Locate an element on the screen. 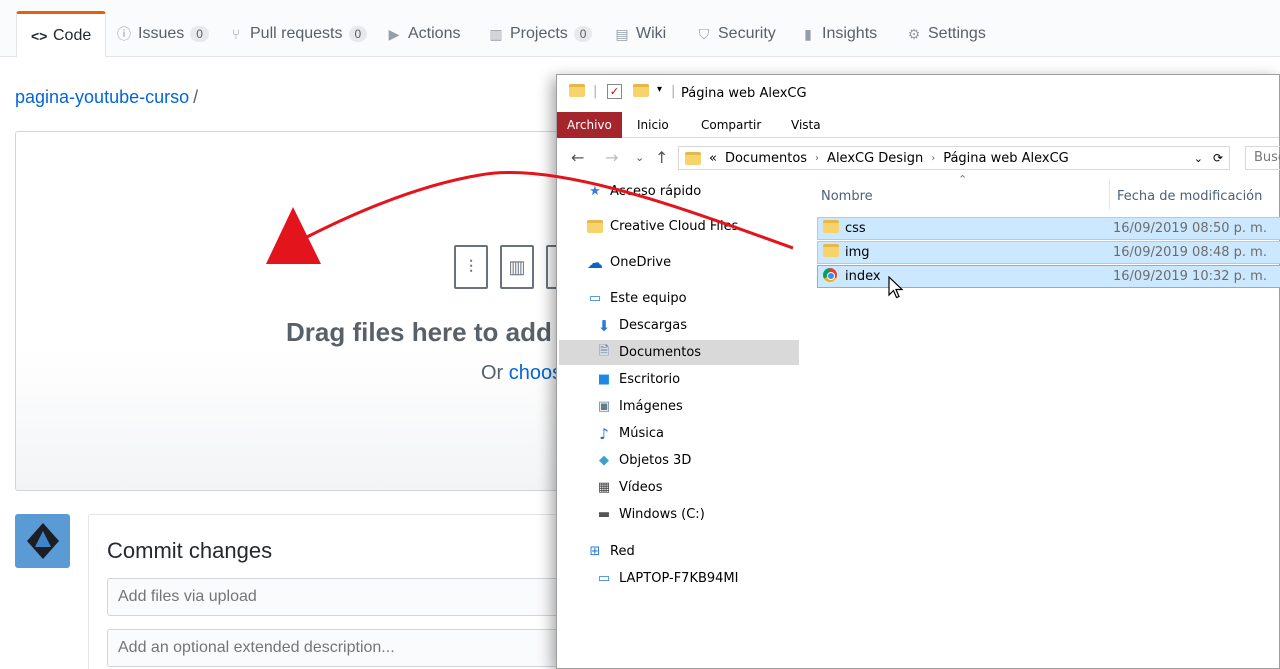  zip-file-icon: ⫶ is located at coordinates (471, 267).